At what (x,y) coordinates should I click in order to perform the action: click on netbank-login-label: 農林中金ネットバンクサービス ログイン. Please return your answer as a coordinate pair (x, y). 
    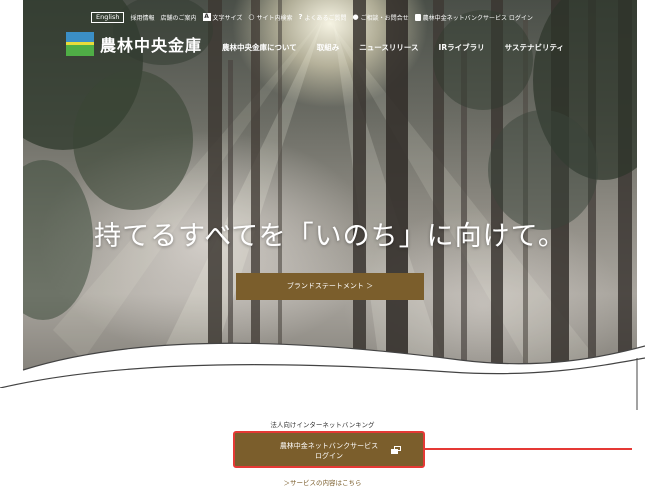
    Looking at the image, I should click on (477, 18).